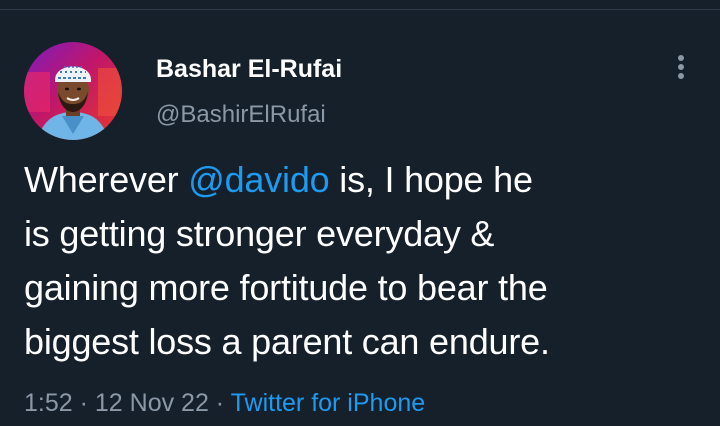 This screenshot has height=426, width=720. I want to click on tweet-meta: 1:52 · 12 Nov 22 · Twitter for iPhone, so click(224, 403).